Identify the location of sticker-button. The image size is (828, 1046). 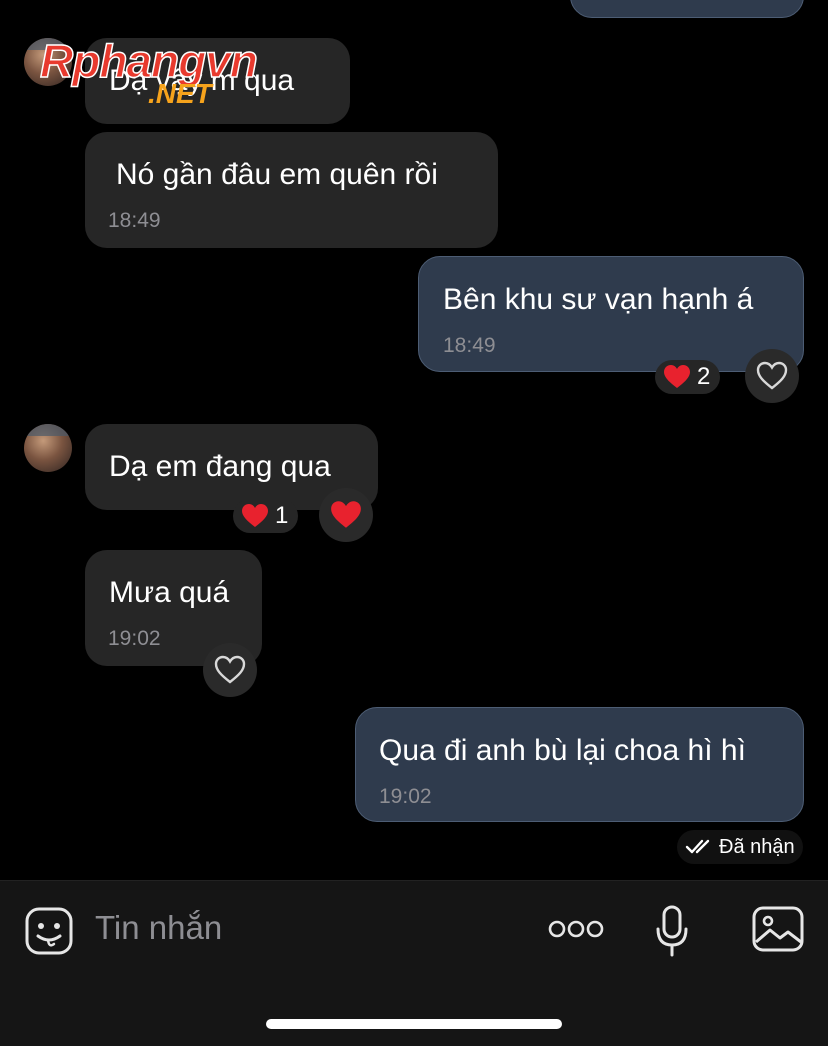
(49, 931).